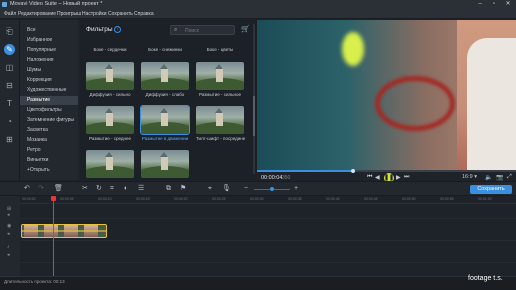  Describe the element at coordinates (143, 199) in the screenshot. I see `ruler-tick-label: 00:00:15` at that location.